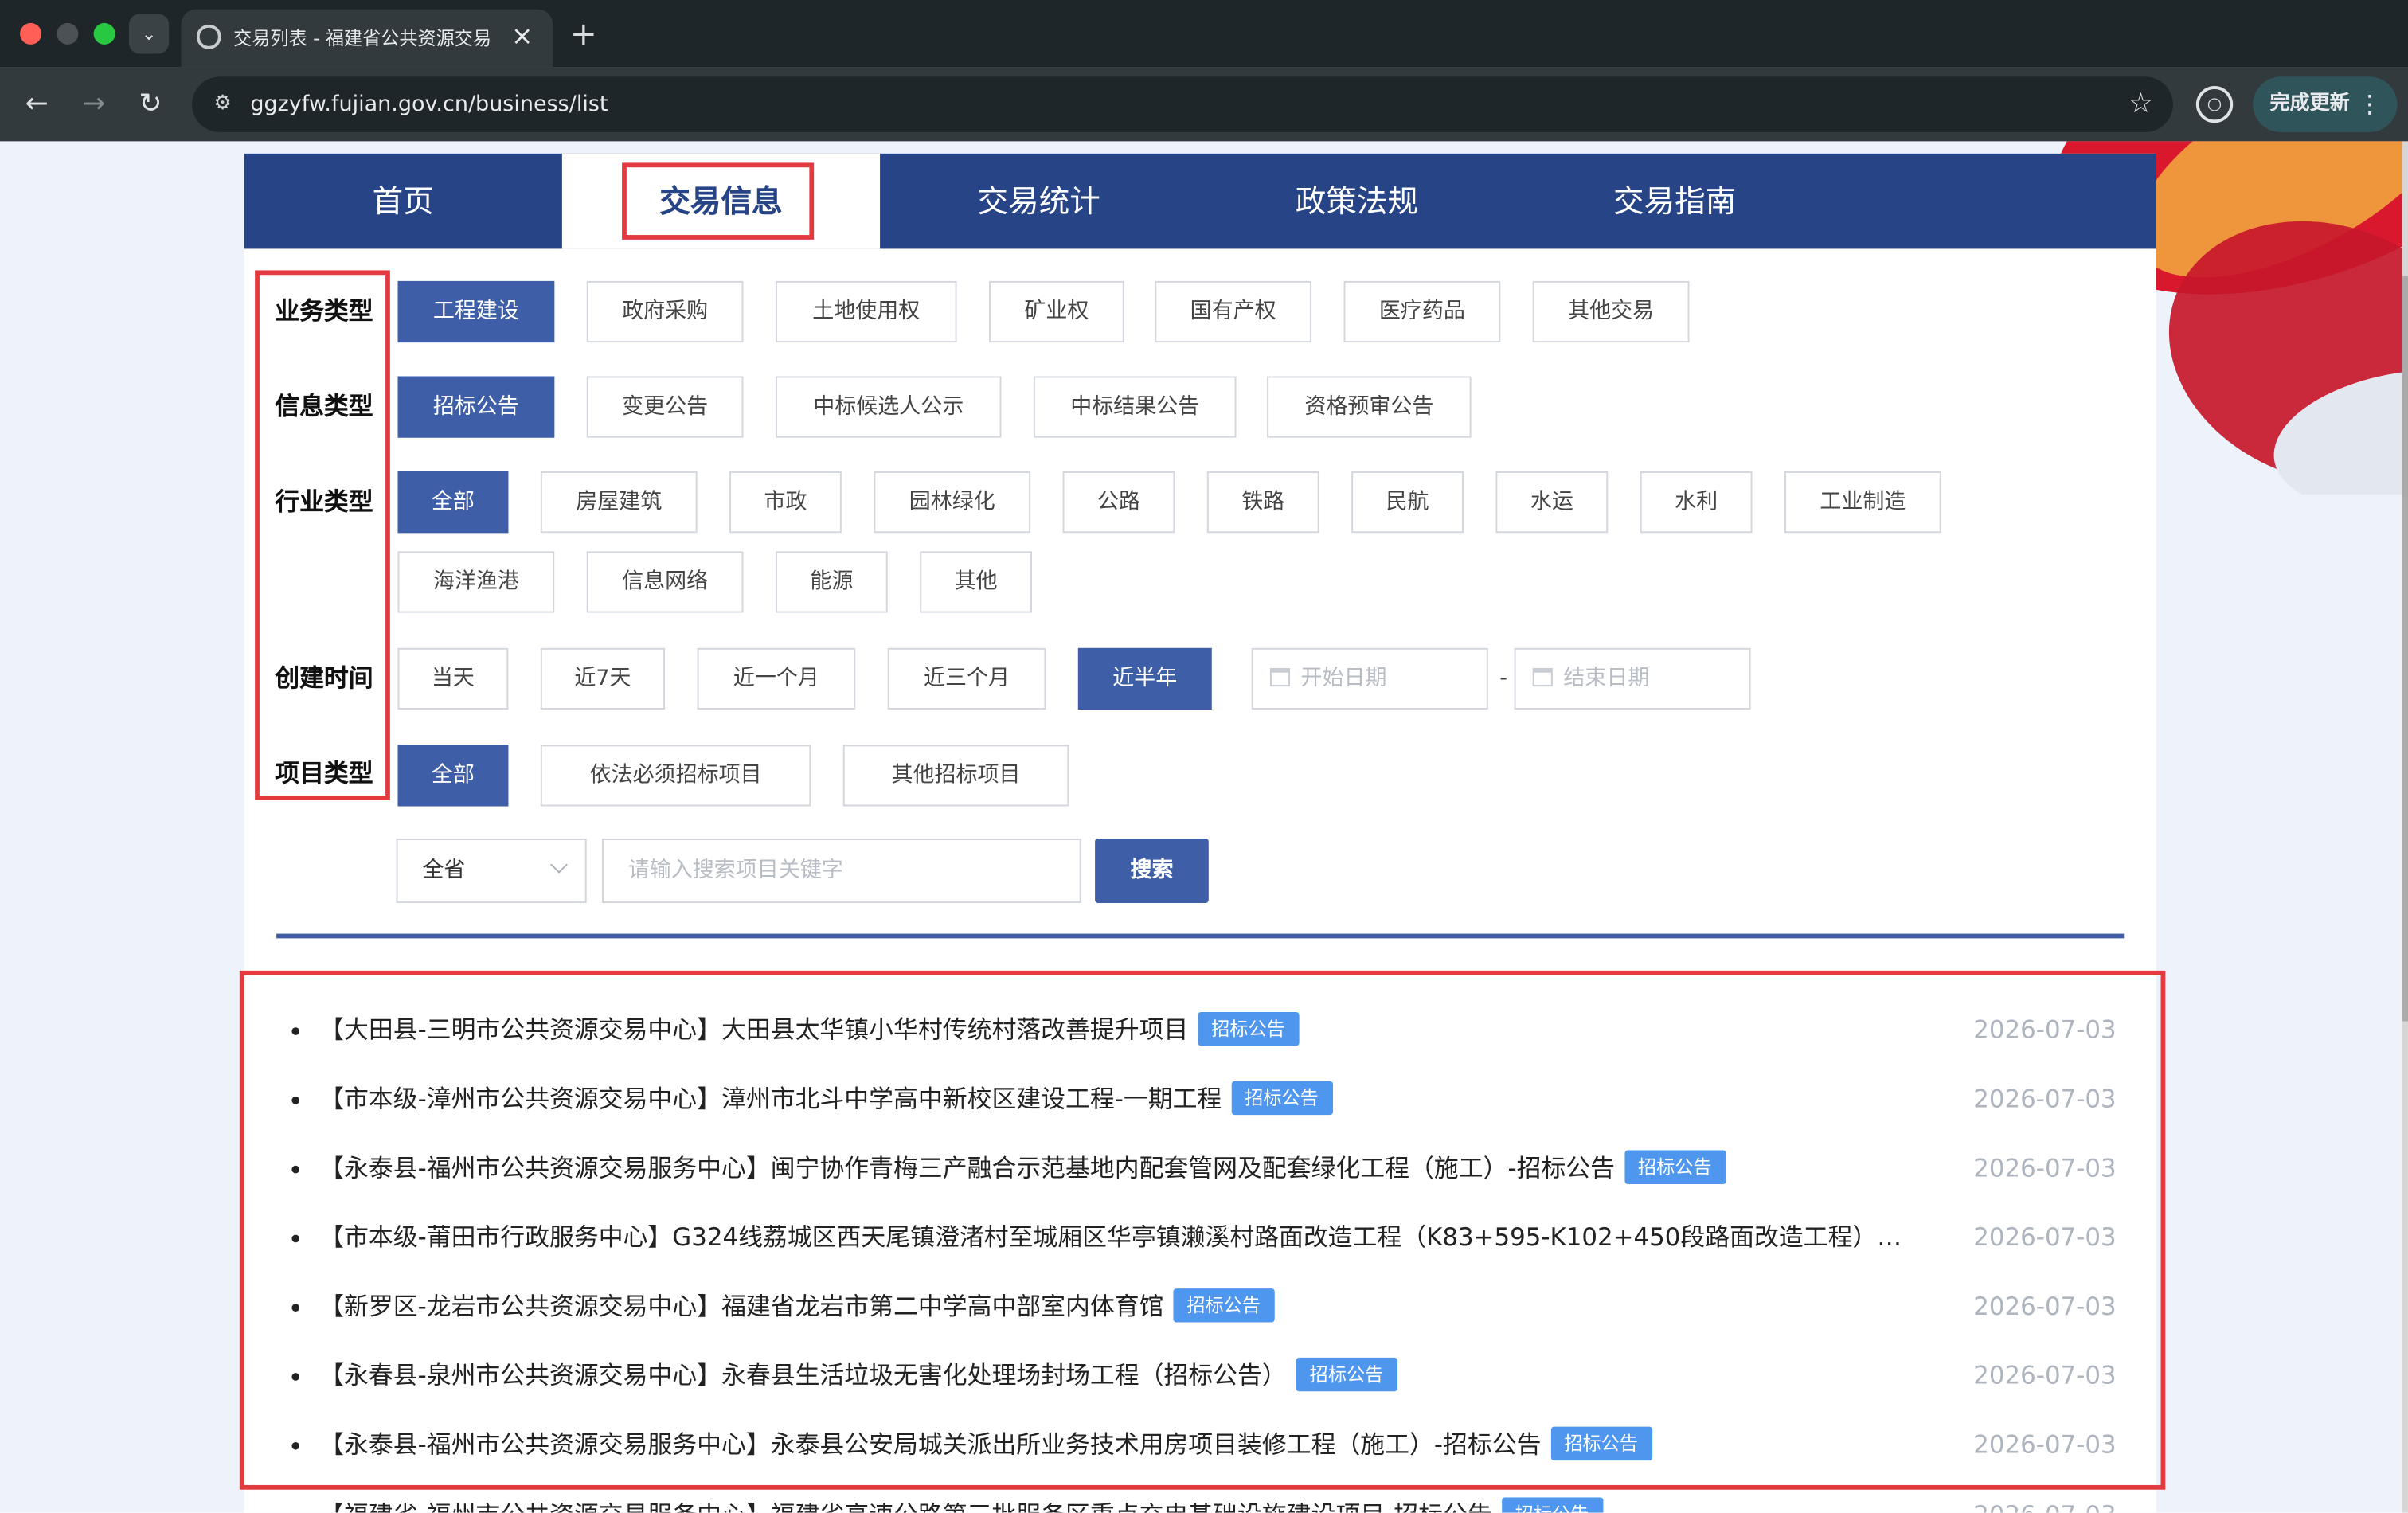  Describe the element at coordinates (785, 503) in the screenshot. I see `industry-option: 市政` at that location.